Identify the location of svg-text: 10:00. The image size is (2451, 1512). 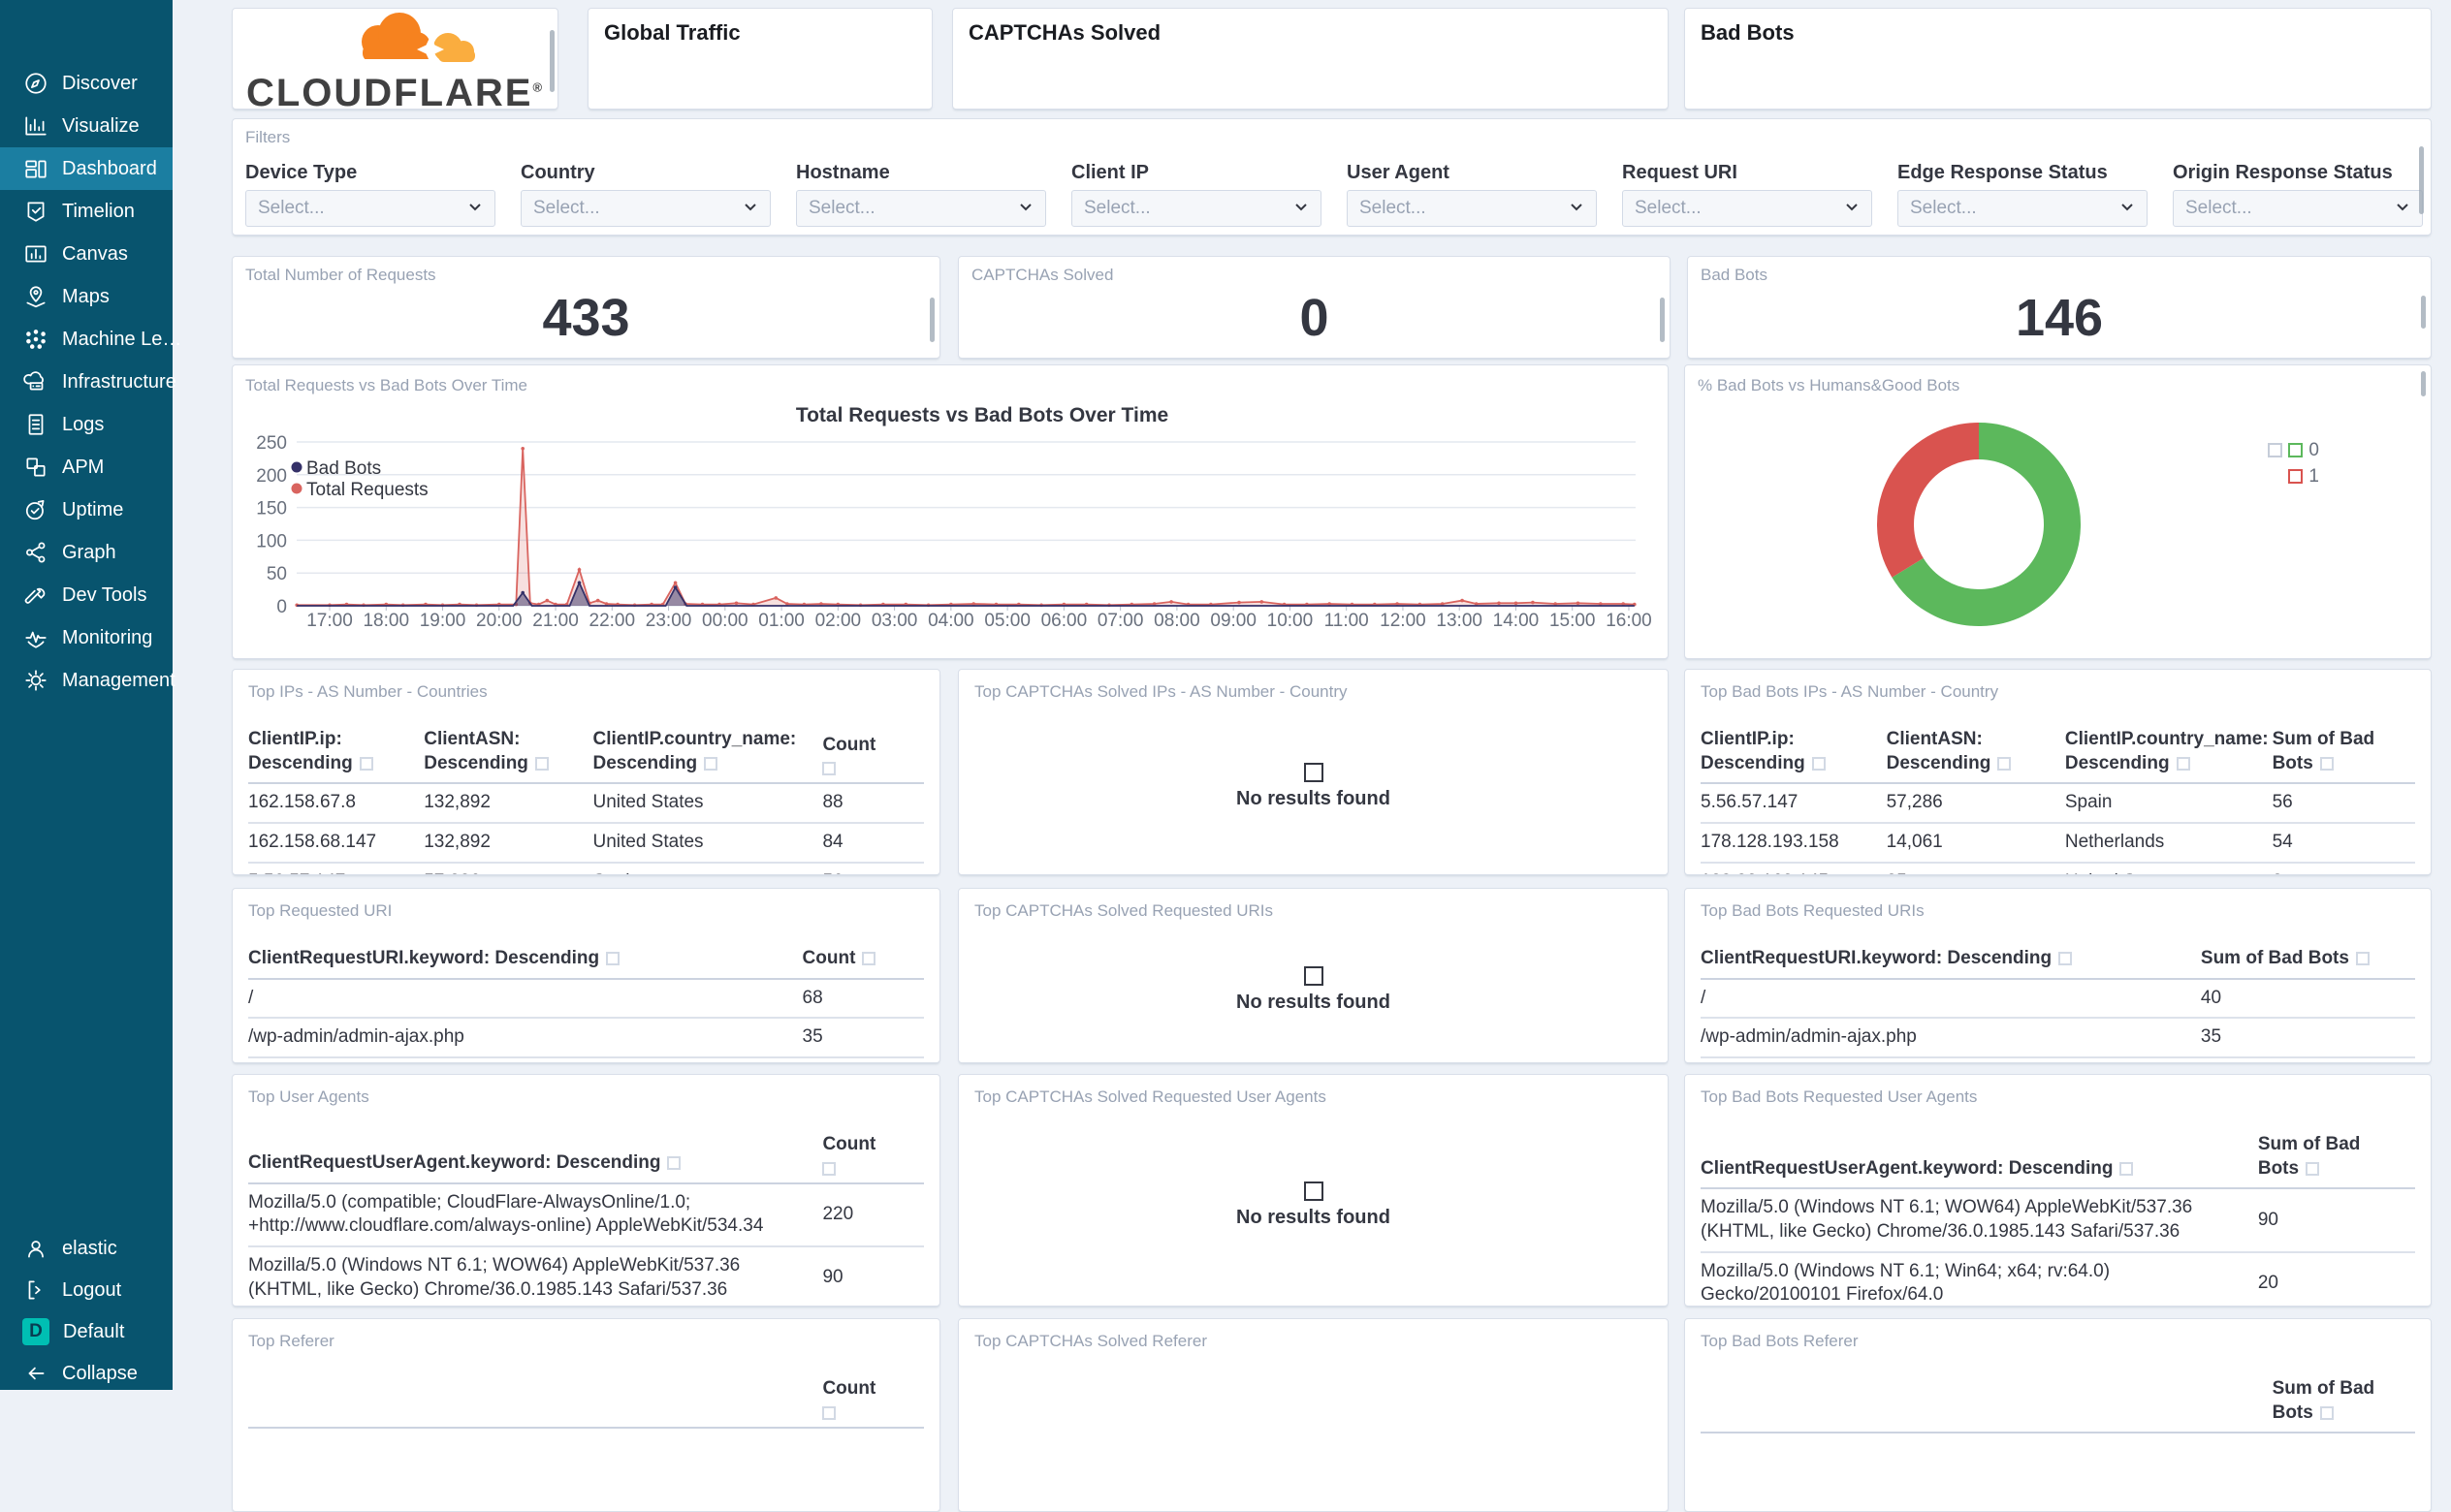
(1290, 621).